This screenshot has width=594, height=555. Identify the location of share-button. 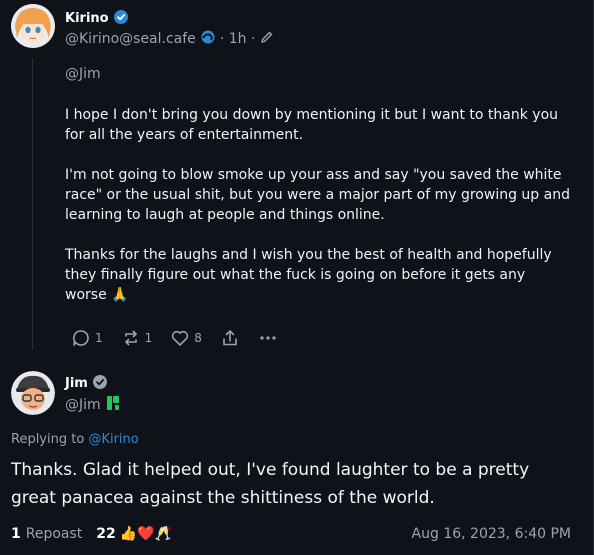
(230, 338).